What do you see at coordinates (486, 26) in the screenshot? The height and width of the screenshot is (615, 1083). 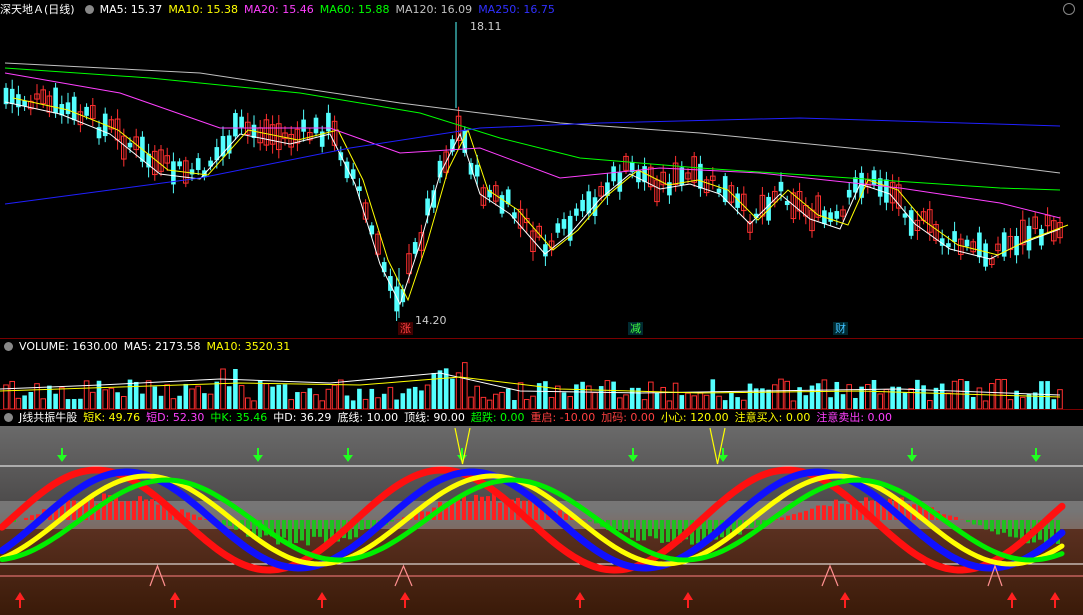 I see `high-price-label: 18.11` at bounding box center [486, 26].